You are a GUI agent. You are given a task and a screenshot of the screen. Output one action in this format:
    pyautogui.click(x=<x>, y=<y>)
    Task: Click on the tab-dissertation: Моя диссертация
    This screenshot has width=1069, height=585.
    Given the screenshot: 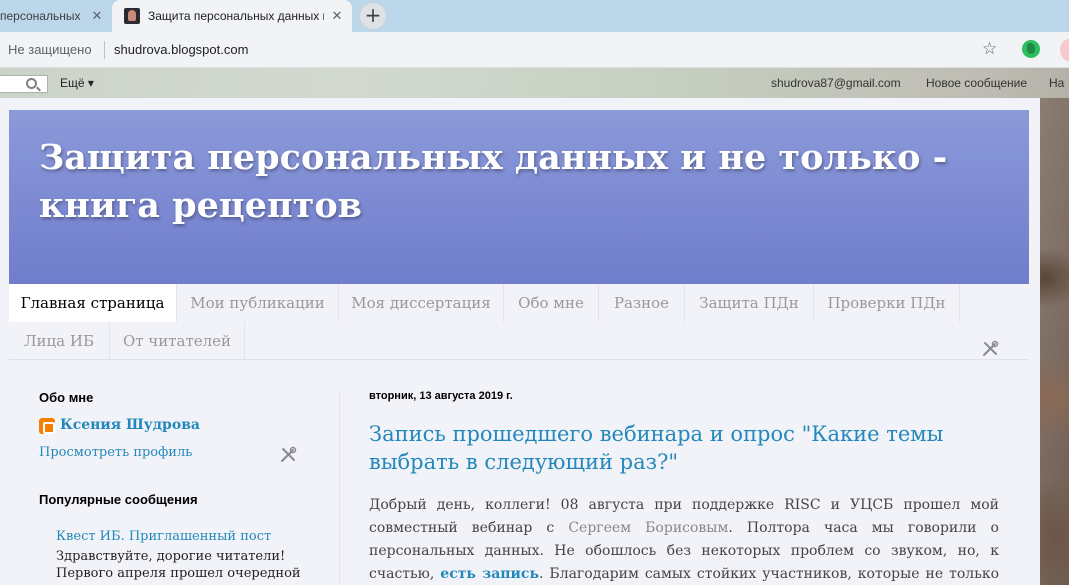 What is the action you would take?
    pyautogui.click(x=421, y=303)
    